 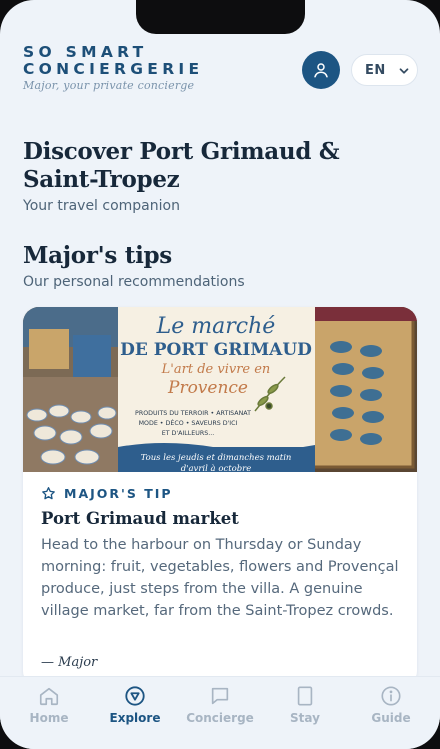 I want to click on profile-button, so click(x=321, y=70).